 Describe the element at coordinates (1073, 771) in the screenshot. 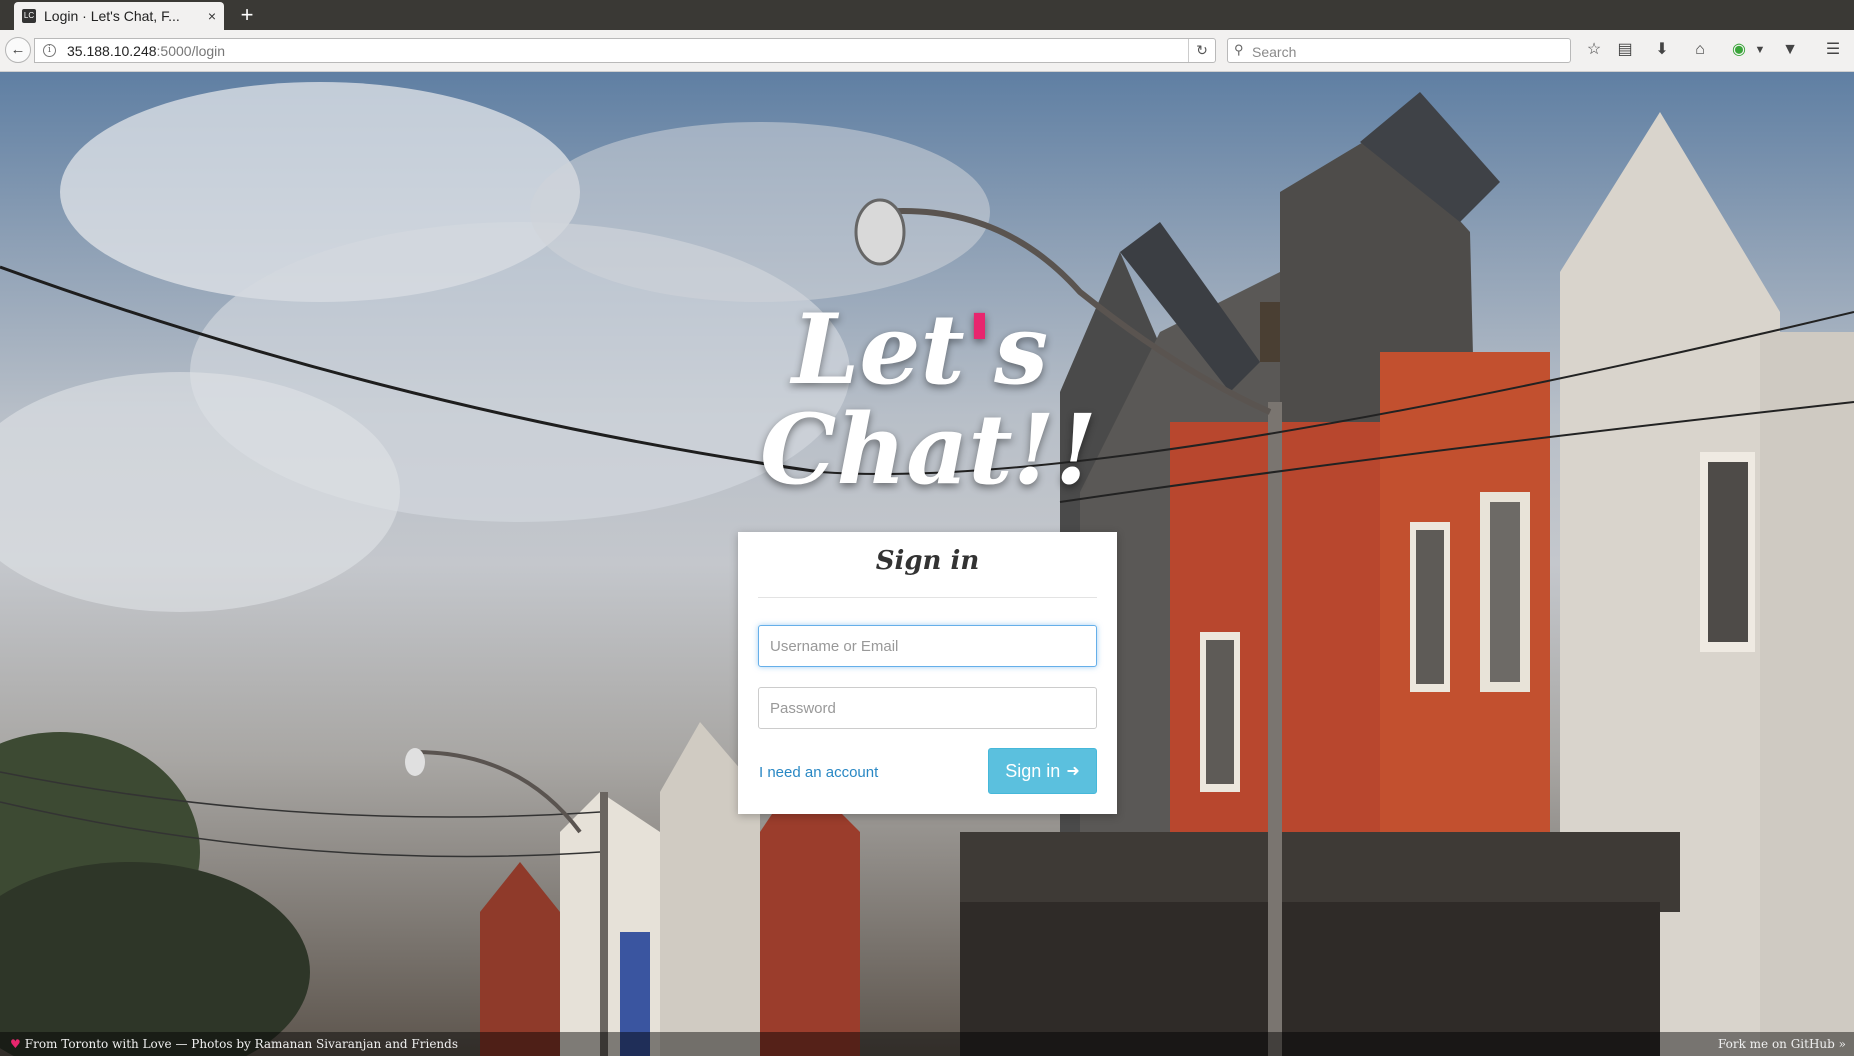

I see `sign-in-arrow-icon: ➜` at that location.